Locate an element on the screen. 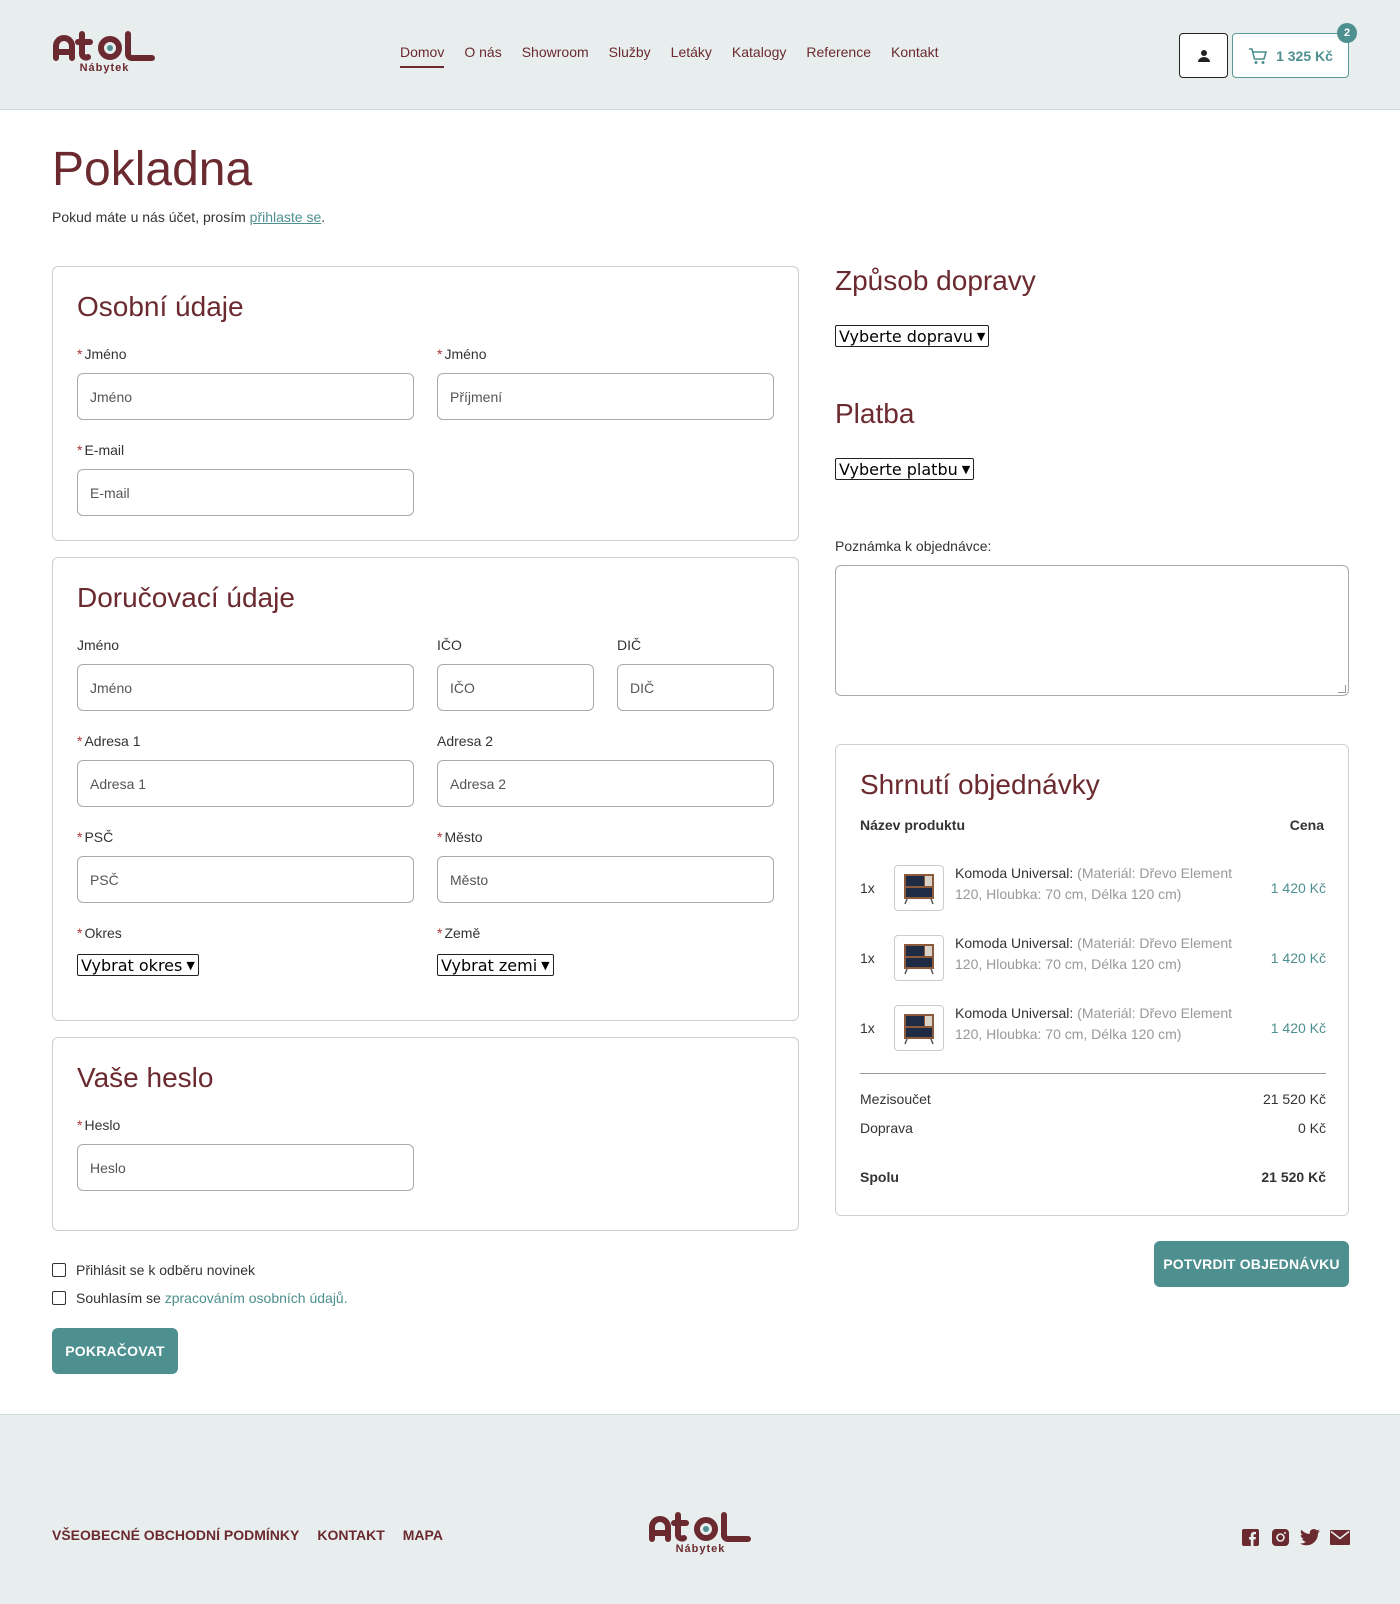 The height and width of the screenshot is (1604, 1400). shipping-title: Způsob dopravy is located at coordinates (935, 280).